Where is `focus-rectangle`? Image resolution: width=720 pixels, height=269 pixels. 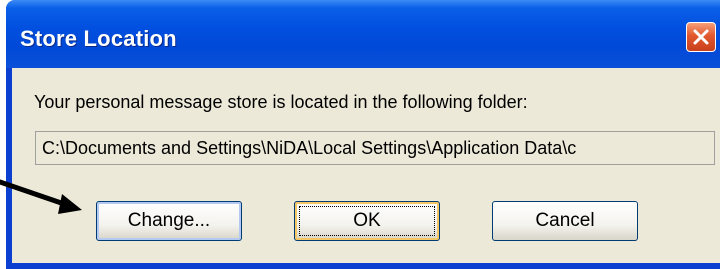
focus-rectangle is located at coordinates (367, 221).